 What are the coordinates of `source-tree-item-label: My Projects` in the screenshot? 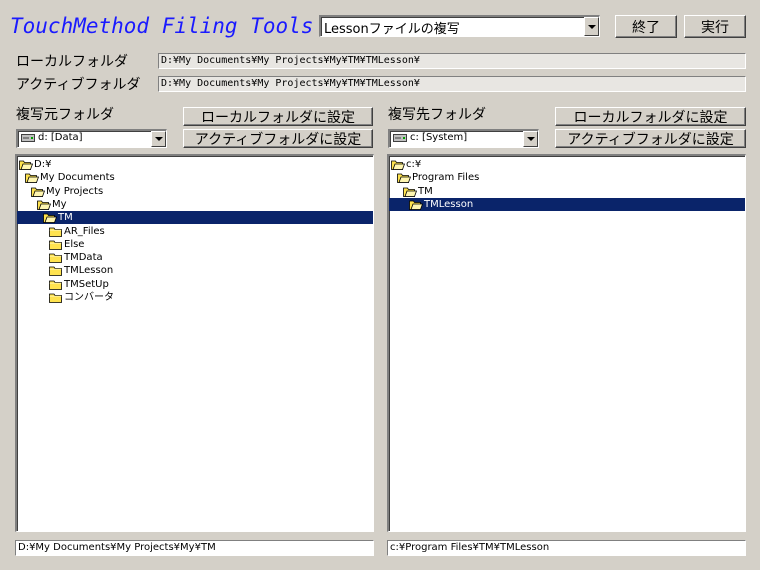 It's located at (75, 191).